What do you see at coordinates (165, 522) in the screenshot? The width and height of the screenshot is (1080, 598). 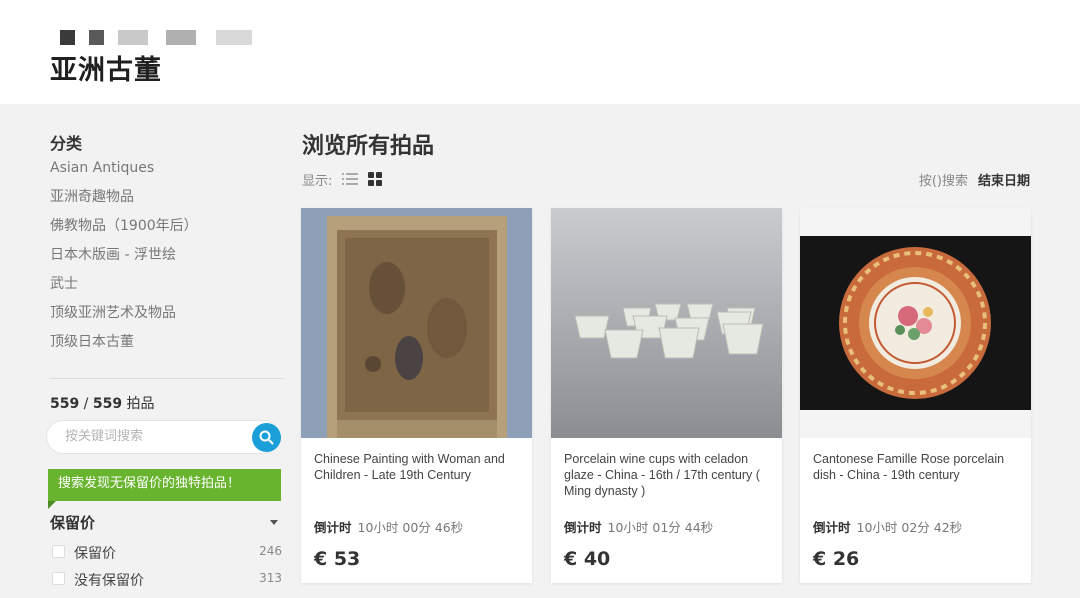 I see `reserve-filter-header: 保留价` at bounding box center [165, 522].